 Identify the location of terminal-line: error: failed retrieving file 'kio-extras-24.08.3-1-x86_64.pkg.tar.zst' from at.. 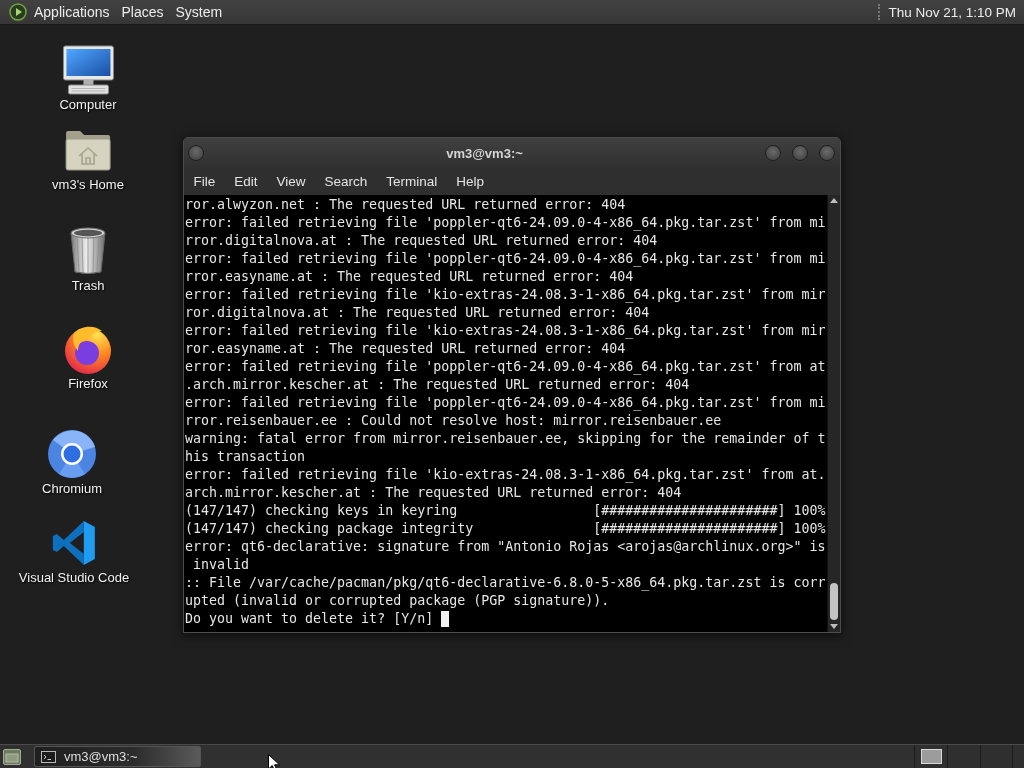
(505, 475).